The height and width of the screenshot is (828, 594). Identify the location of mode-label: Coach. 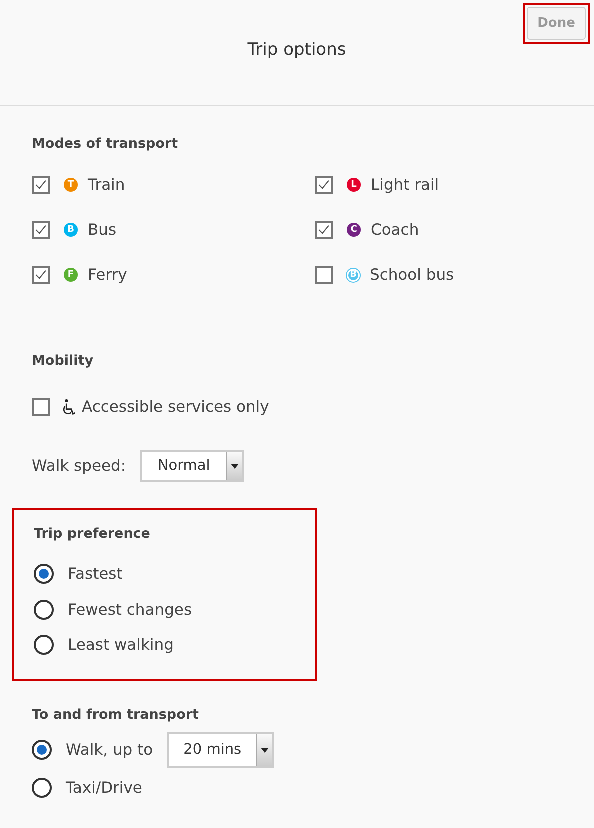
(395, 230).